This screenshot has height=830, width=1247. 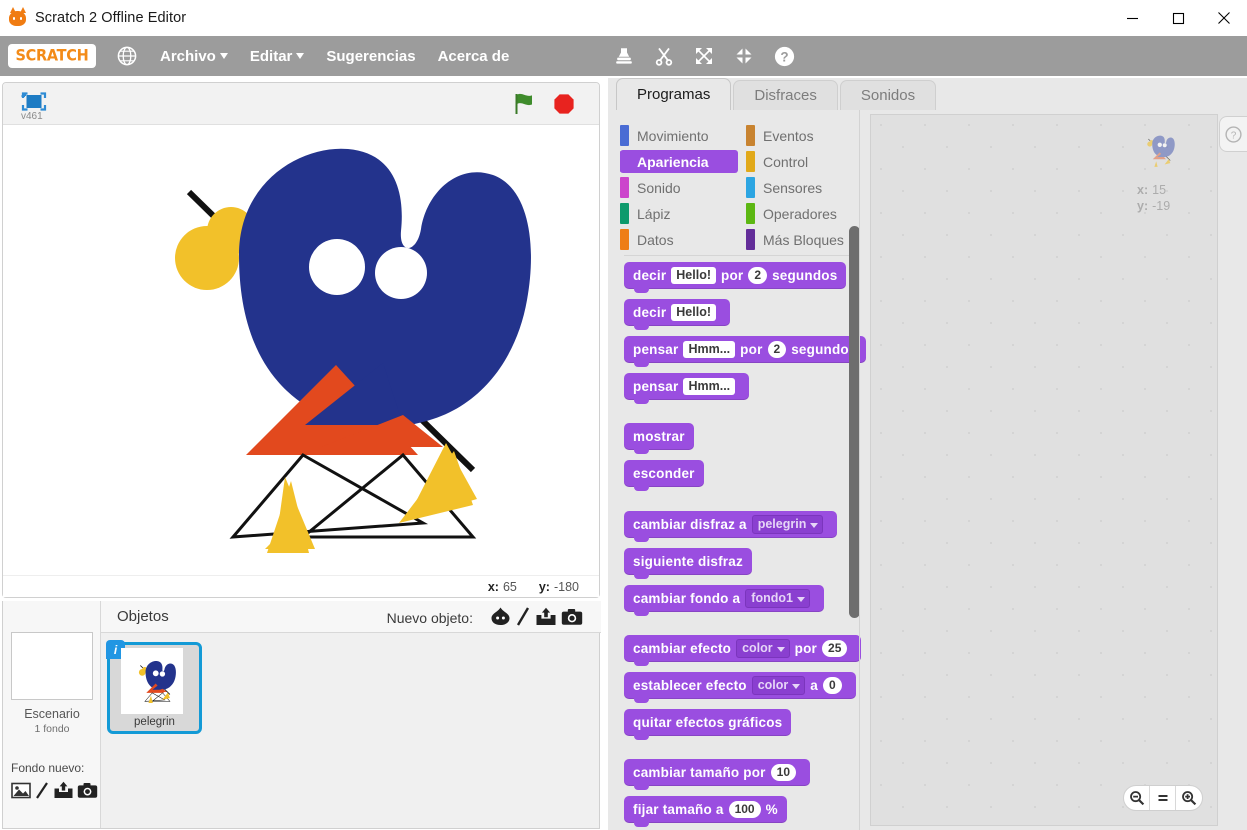 What do you see at coordinates (1178, 18) in the screenshot?
I see `maximize-button` at bounding box center [1178, 18].